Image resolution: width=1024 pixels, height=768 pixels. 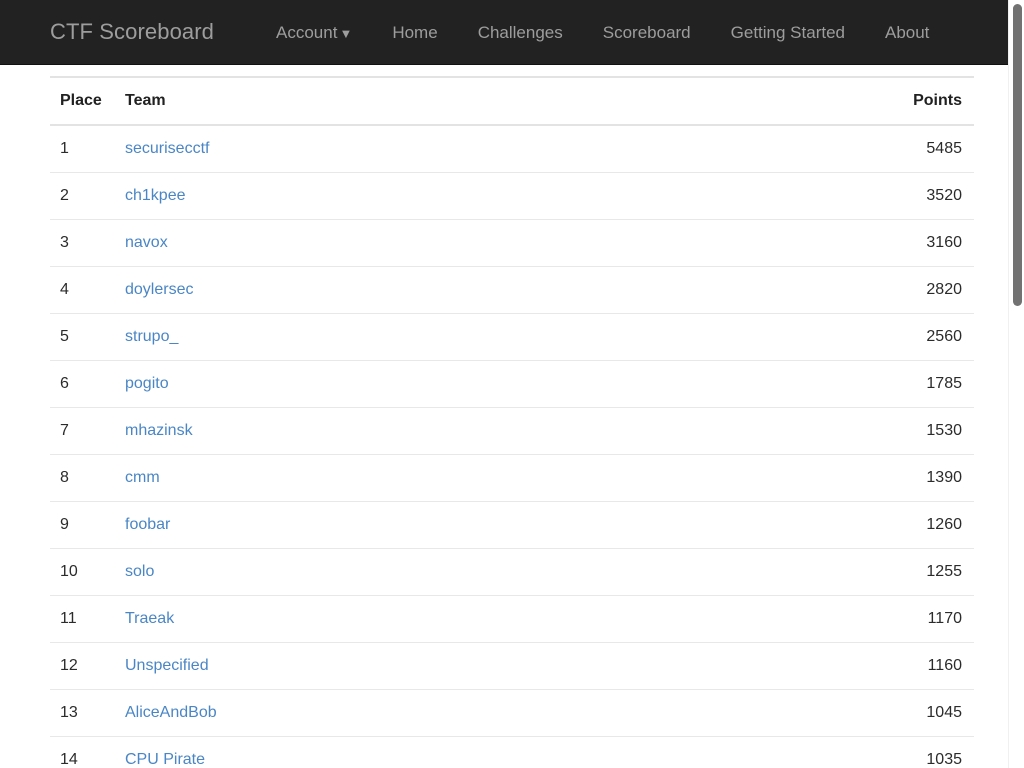 I want to click on scoreboard-table-head: Place Team Points, so click(x=512, y=101).